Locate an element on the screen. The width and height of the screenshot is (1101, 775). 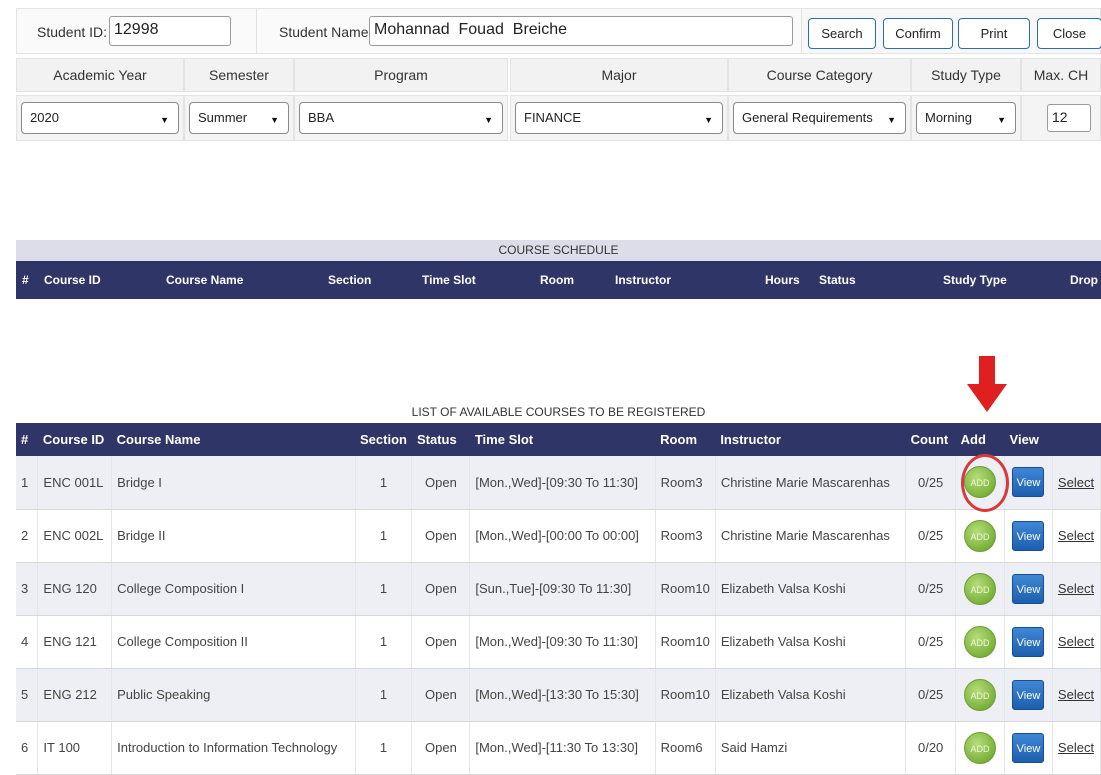
row-room: Room3 is located at coordinates (685, 536).